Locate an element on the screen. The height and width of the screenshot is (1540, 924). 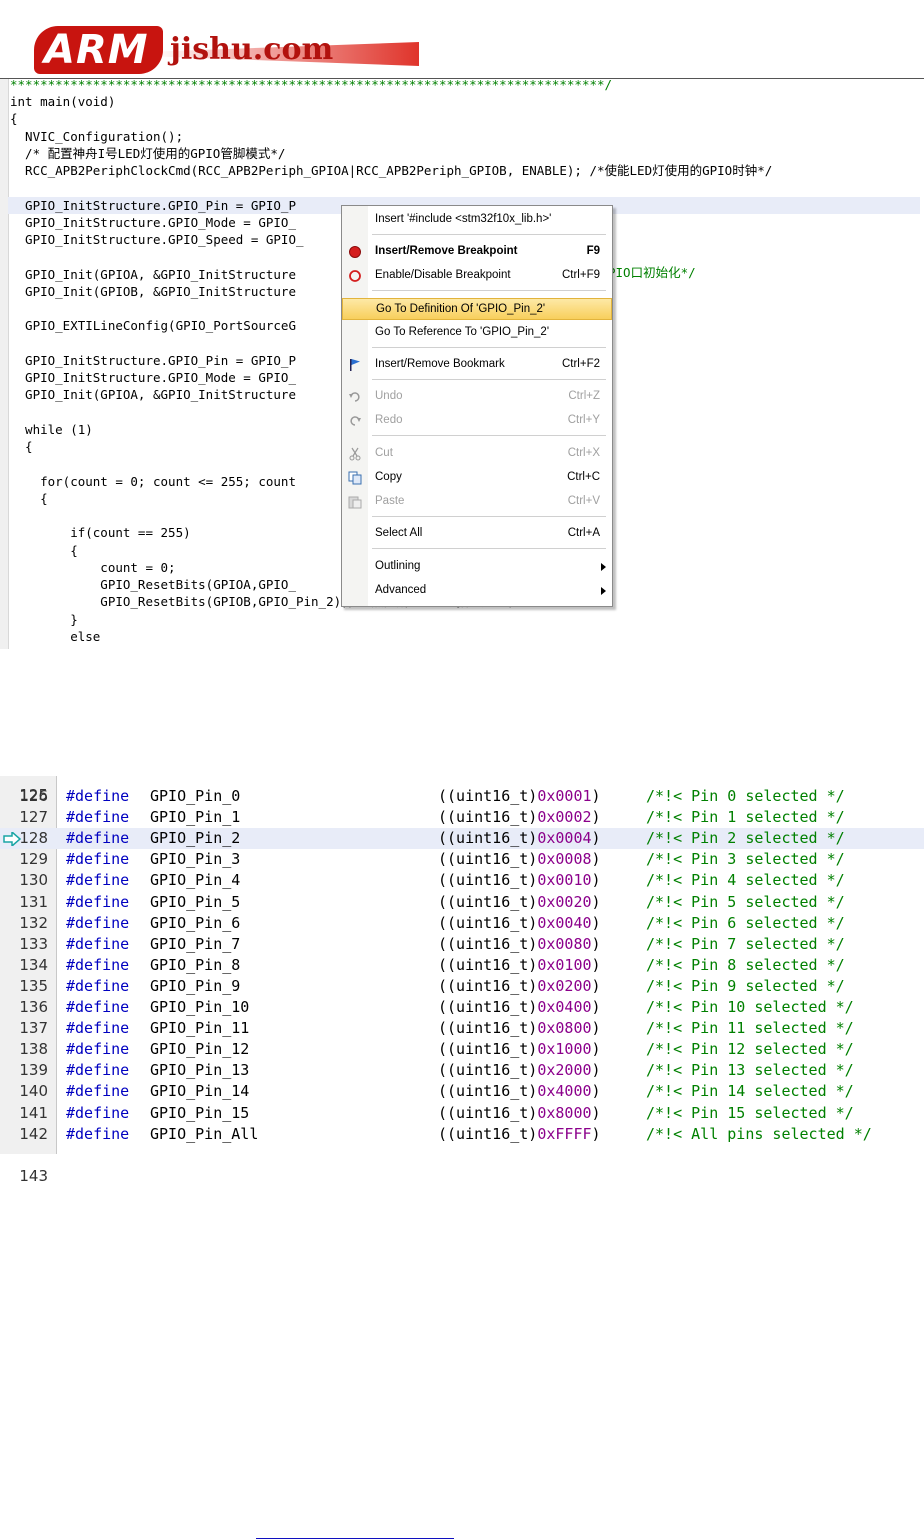
menu-item-insert-remove-bookmark: Insert/Remove Bookmark Ctrl+F2 is located at coordinates (477, 365).